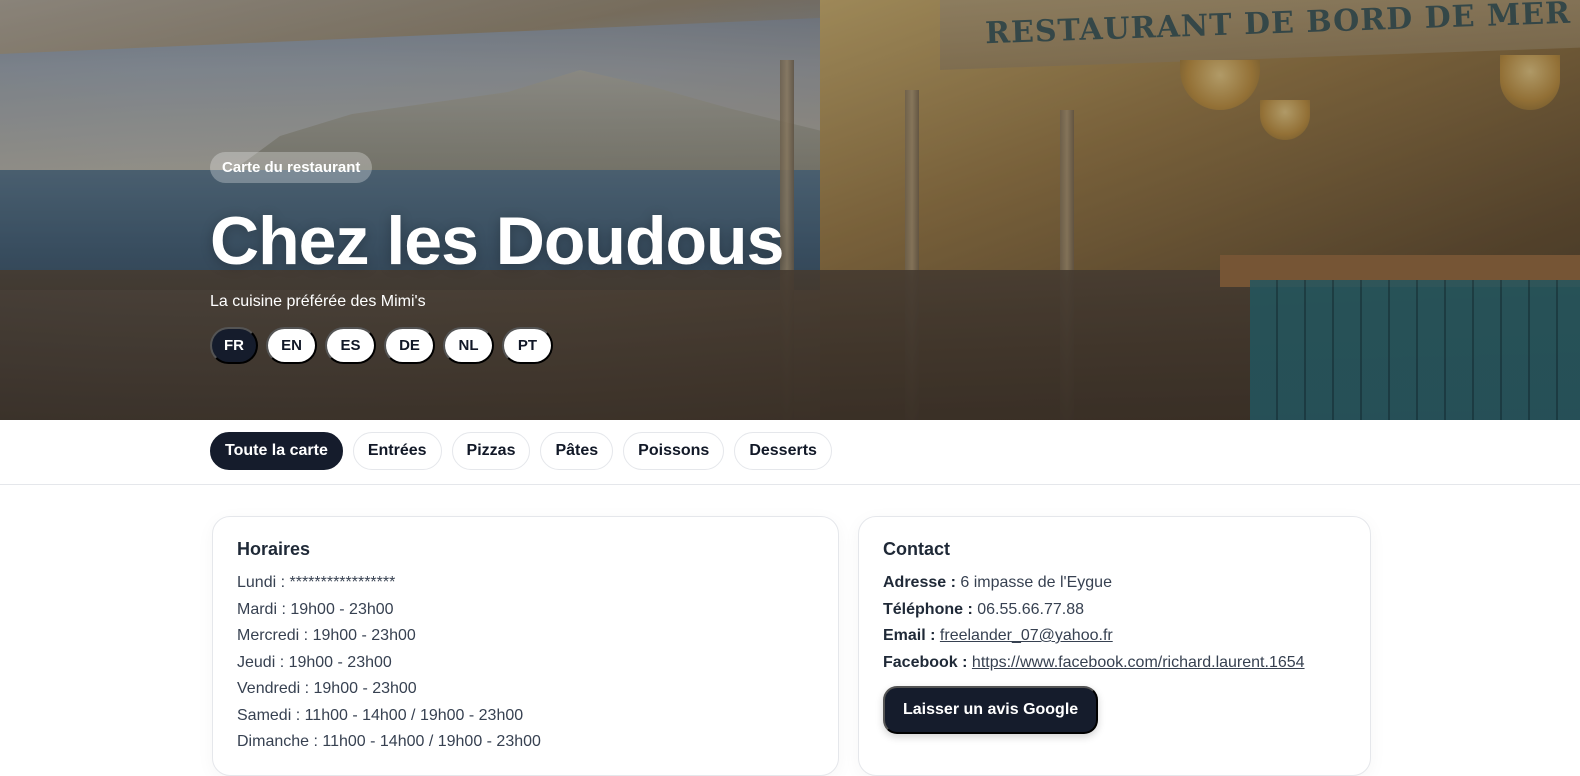 Image resolution: width=1580 pixels, height=776 pixels. I want to click on tab-desserts: Desserts, so click(783, 451).